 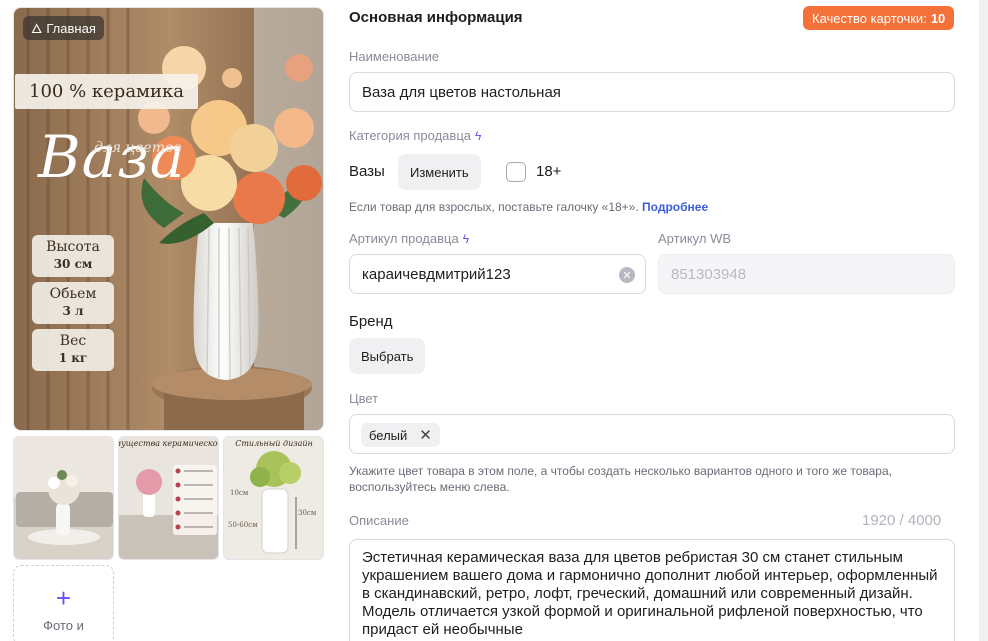 What do you see at coordinates (371, 321) in the screenshot?
I see `brand-label: Бренд` at bounding box center [371, 321].